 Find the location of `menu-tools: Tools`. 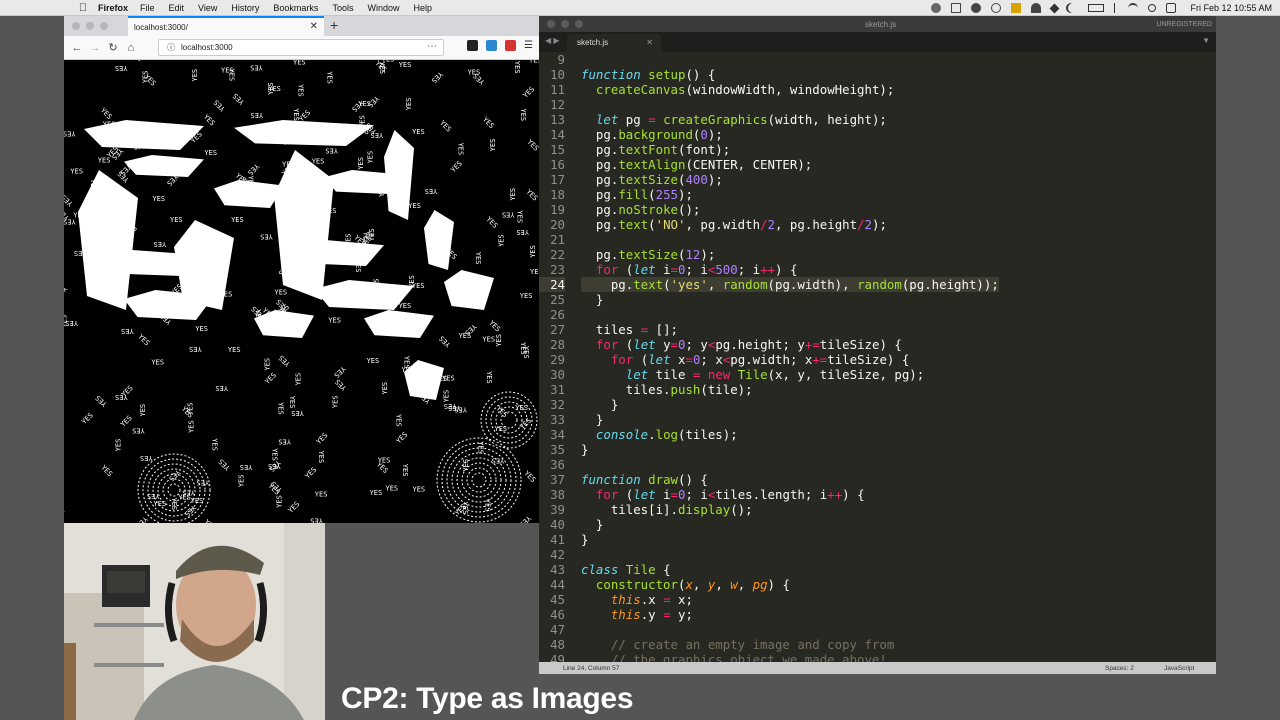

menu-tools: Tools is located at coordinates (342, 8).